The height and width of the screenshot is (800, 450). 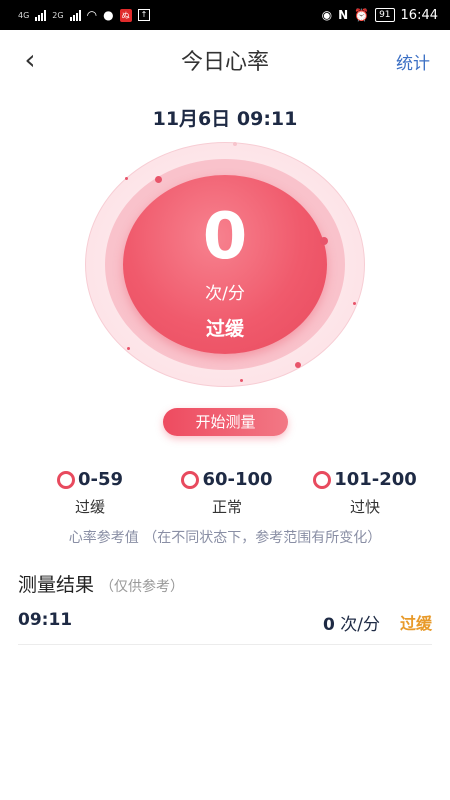 What do you see at coordinates (84, 15) in the screenshot?
I see `status-bar-left: 4G 2G ◠ ● ぬ ↑` at bounding box center [84, 15].